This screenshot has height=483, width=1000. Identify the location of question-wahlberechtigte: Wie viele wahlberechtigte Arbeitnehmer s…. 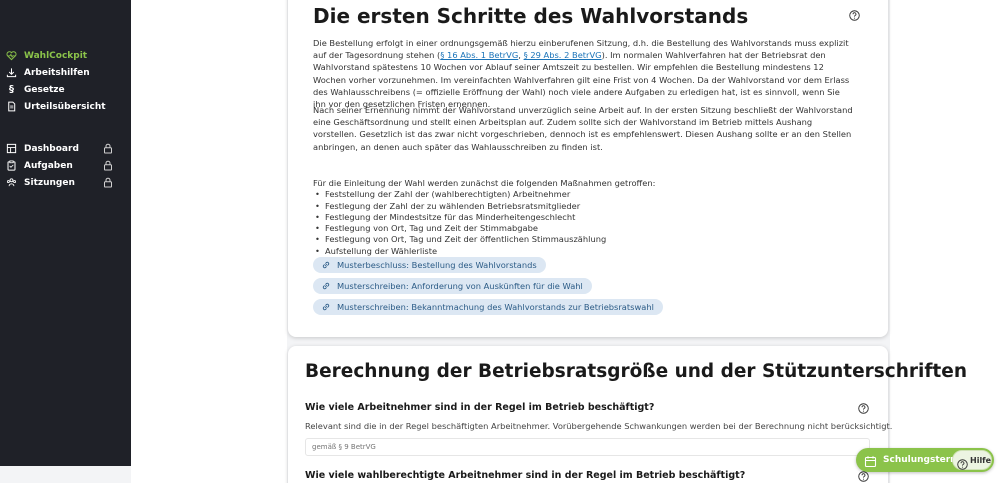
(525, 475).